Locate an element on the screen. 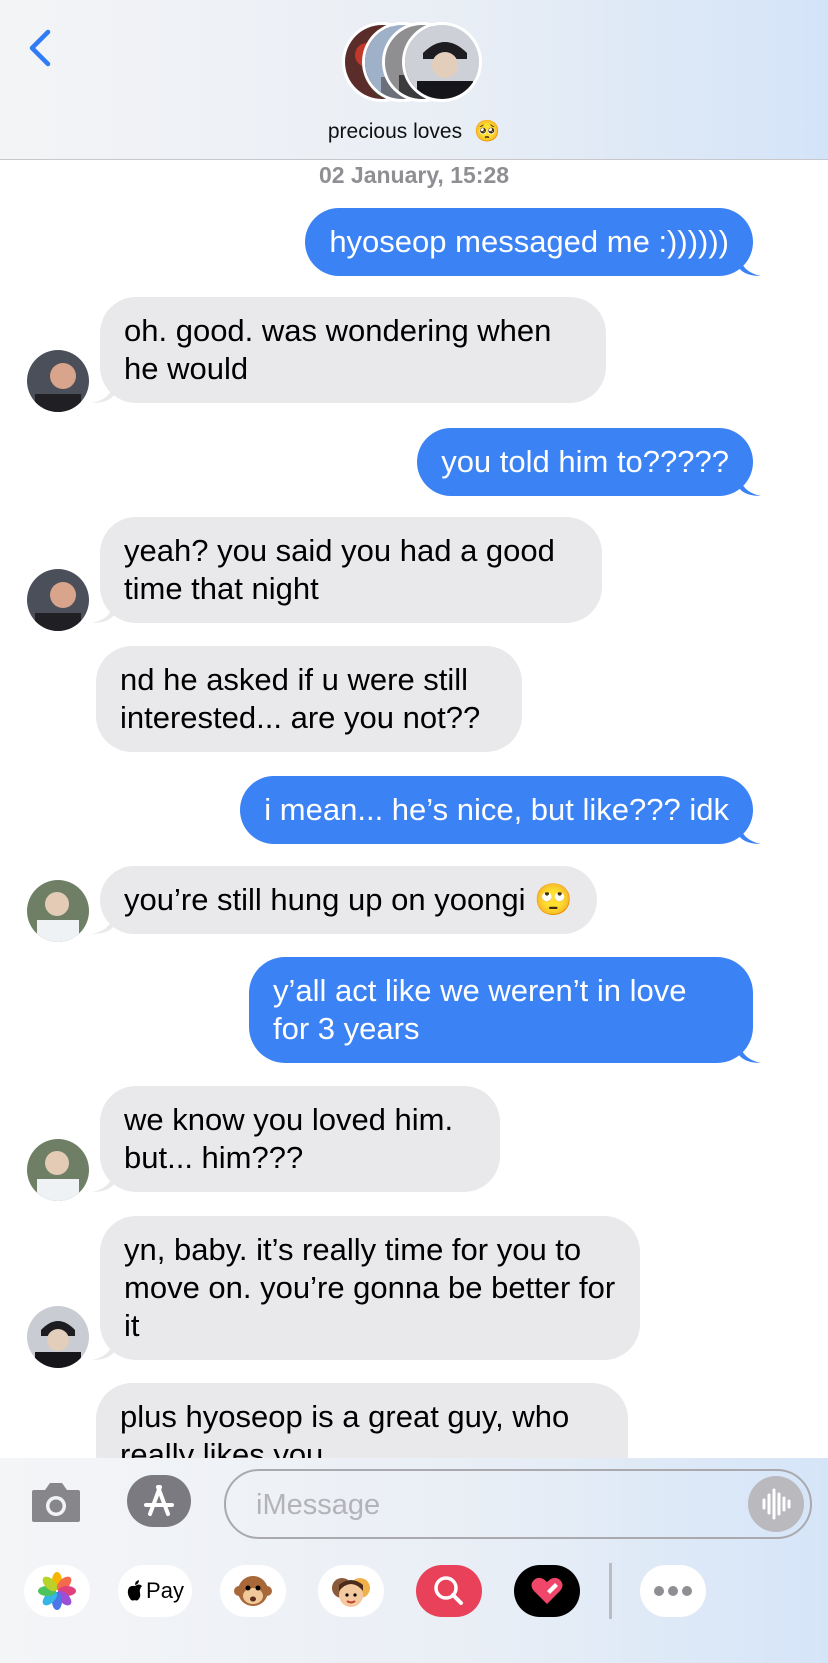  pleading-face-emoji: 🥺 is located at coordinates (487, 131).